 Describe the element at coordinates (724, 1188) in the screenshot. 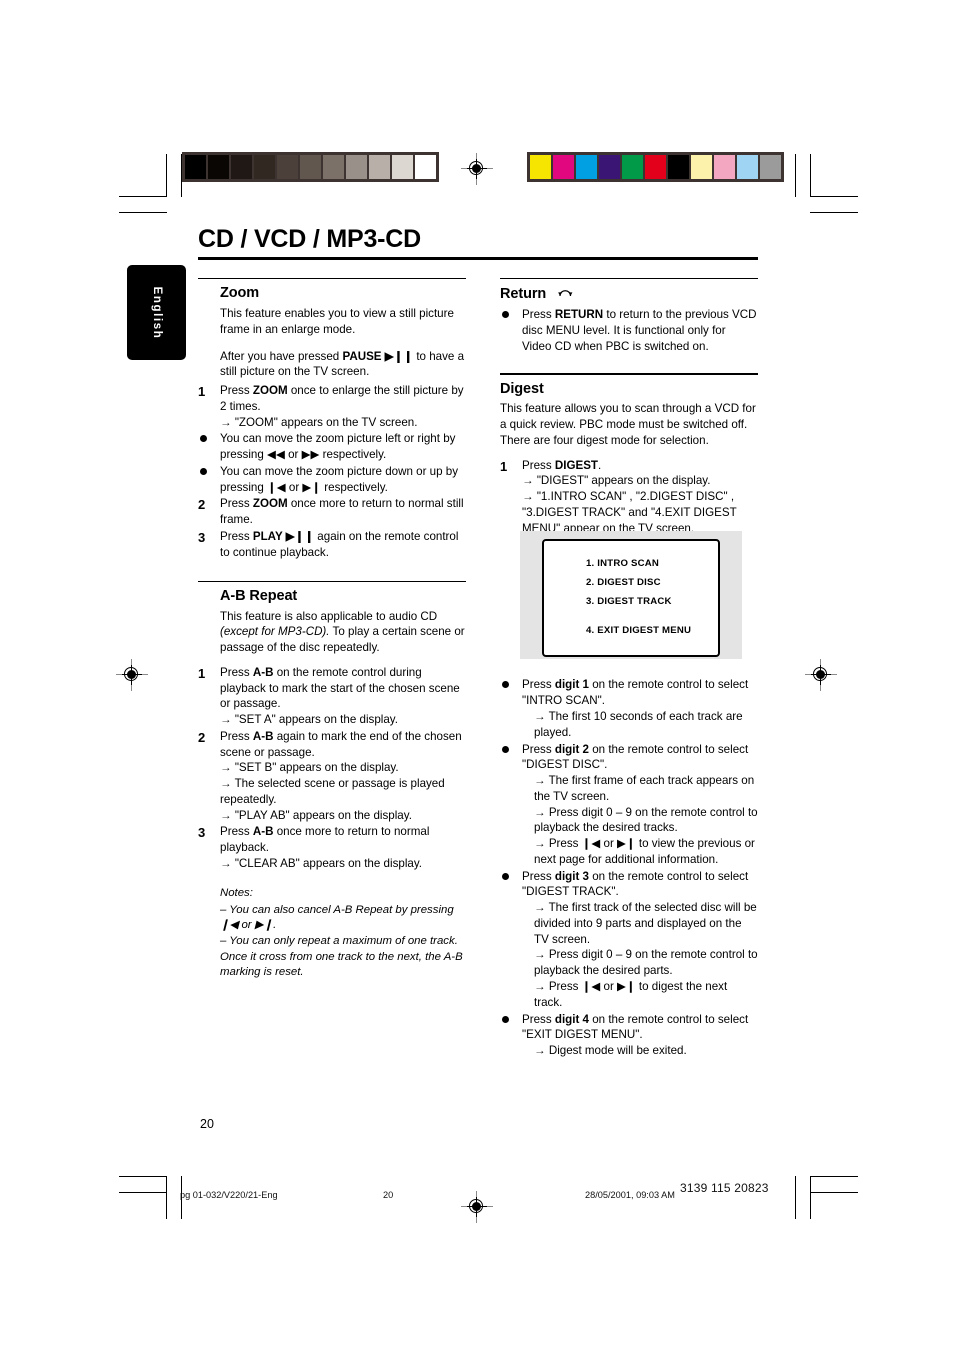

I see `footer-doc-code: 3139 115 20823` at that location.